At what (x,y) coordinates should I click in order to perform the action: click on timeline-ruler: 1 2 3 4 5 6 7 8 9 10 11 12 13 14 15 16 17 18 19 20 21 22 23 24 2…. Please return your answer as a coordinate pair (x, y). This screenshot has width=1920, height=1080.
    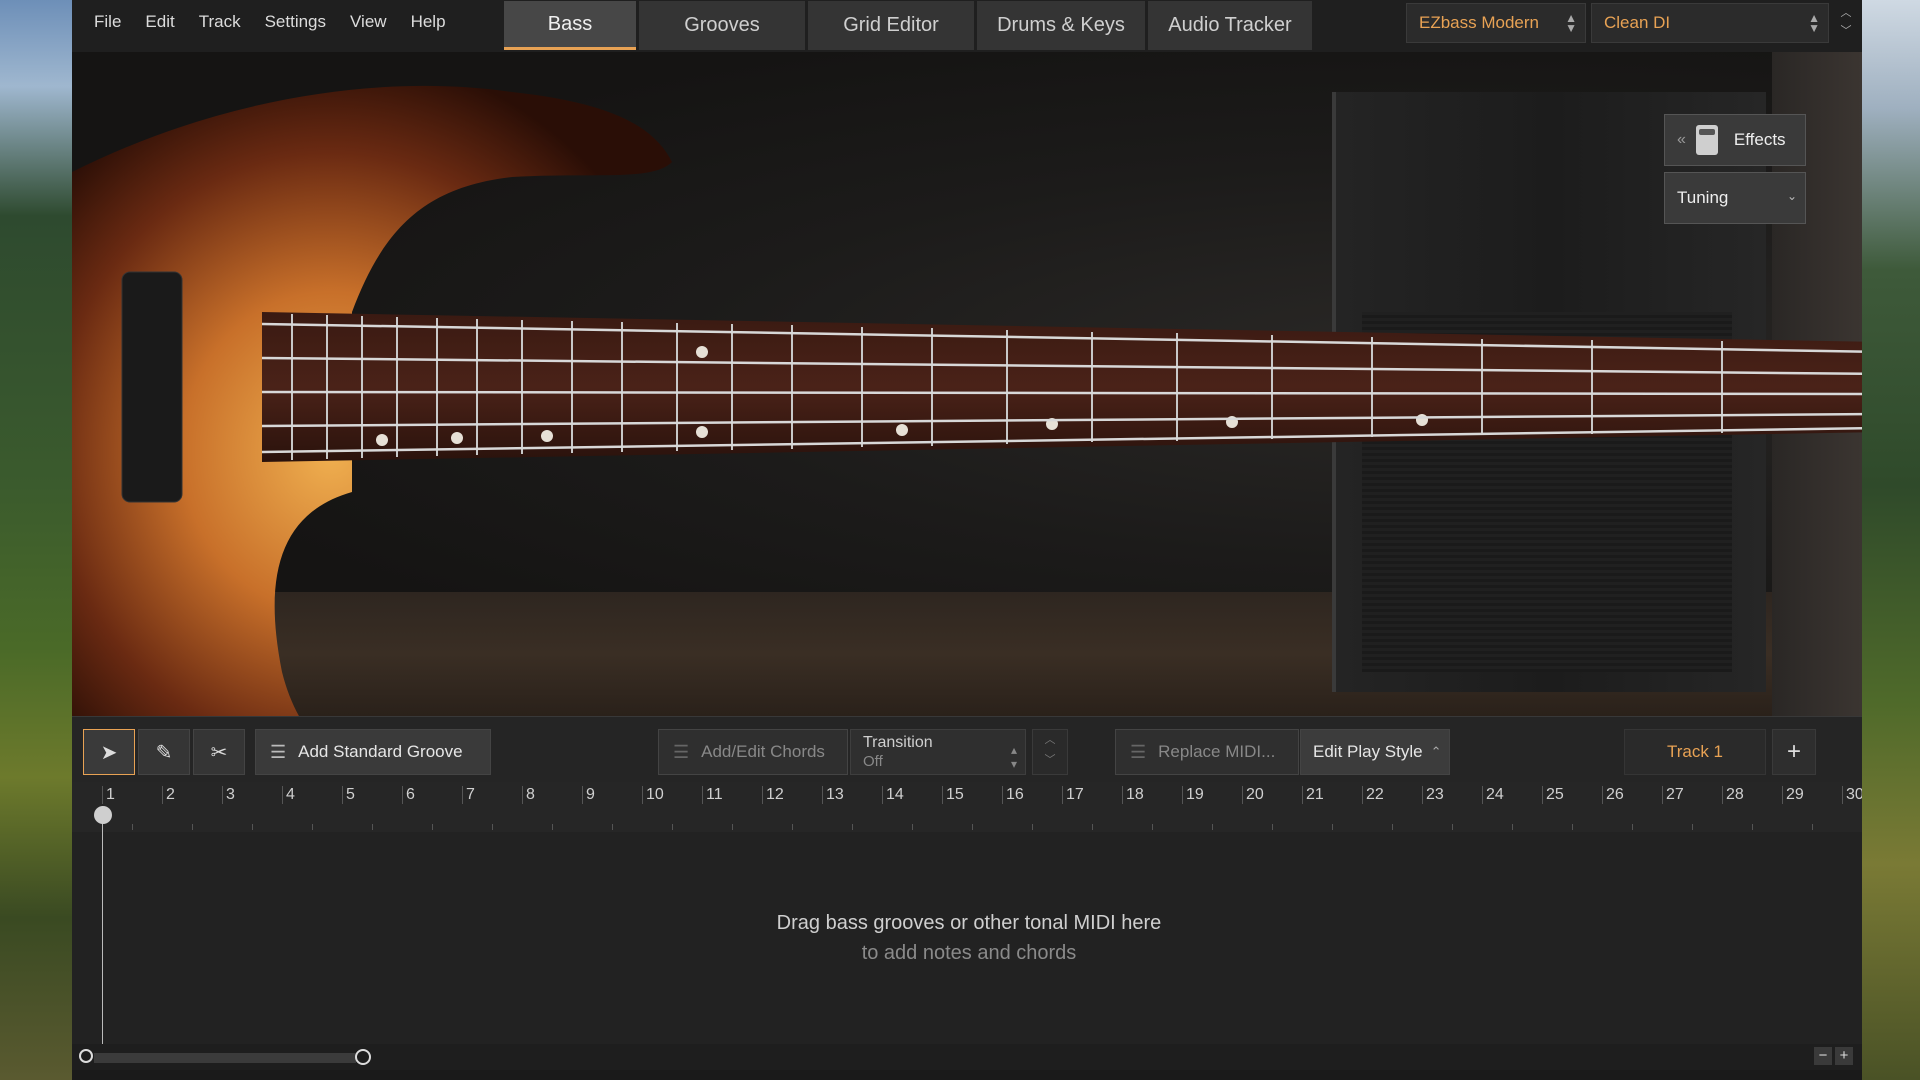
    Looking at the image, I should click on (967, 807).